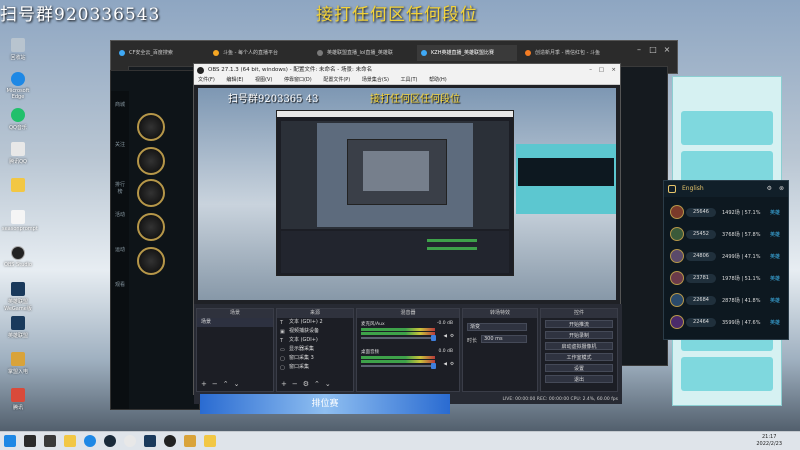 This screenshot has width=800, height=450. I want to click on task-view-icon, so click(50, 441).